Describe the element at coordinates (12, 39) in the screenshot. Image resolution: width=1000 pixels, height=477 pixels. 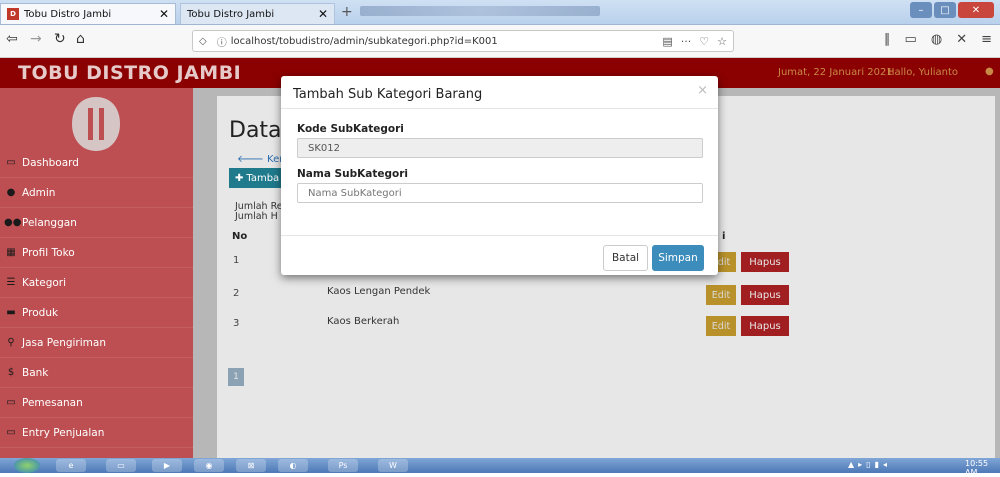
I see `back-icon: ⇦` at that location.